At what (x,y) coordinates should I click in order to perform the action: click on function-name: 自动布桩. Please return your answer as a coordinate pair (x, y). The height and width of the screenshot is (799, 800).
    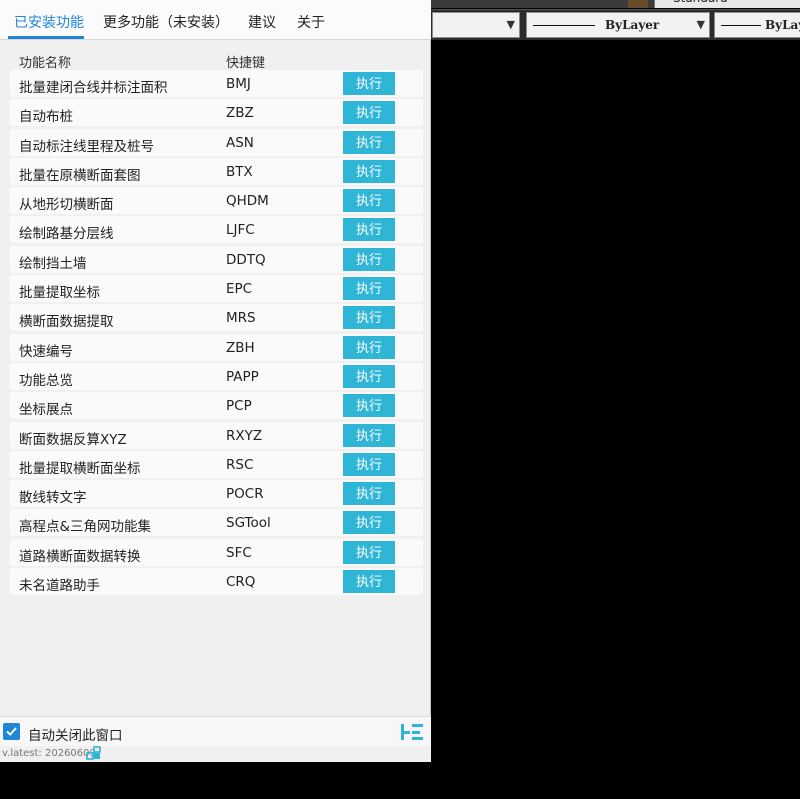
    Looking at the image, I should click on (46, 117).